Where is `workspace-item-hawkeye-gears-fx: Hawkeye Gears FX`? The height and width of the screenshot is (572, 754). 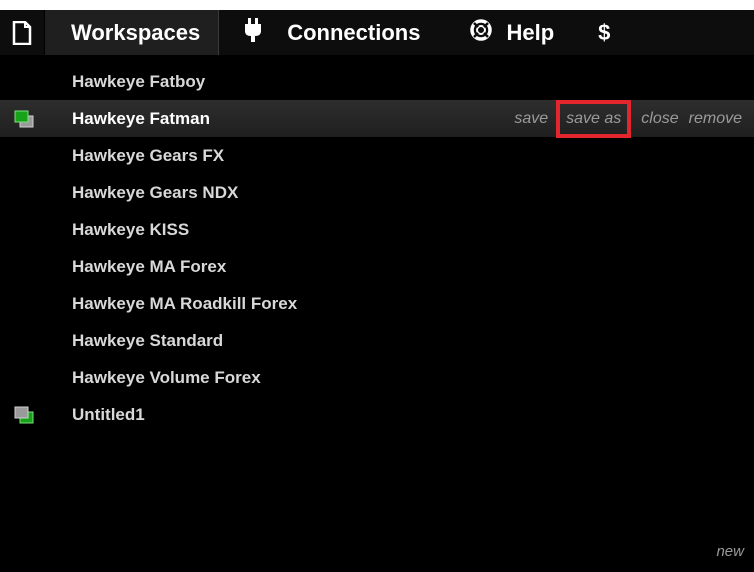 workspace-item-hawkeye-gears-fx: Hawkeye Gears FX is located at coordinates (377, 155).